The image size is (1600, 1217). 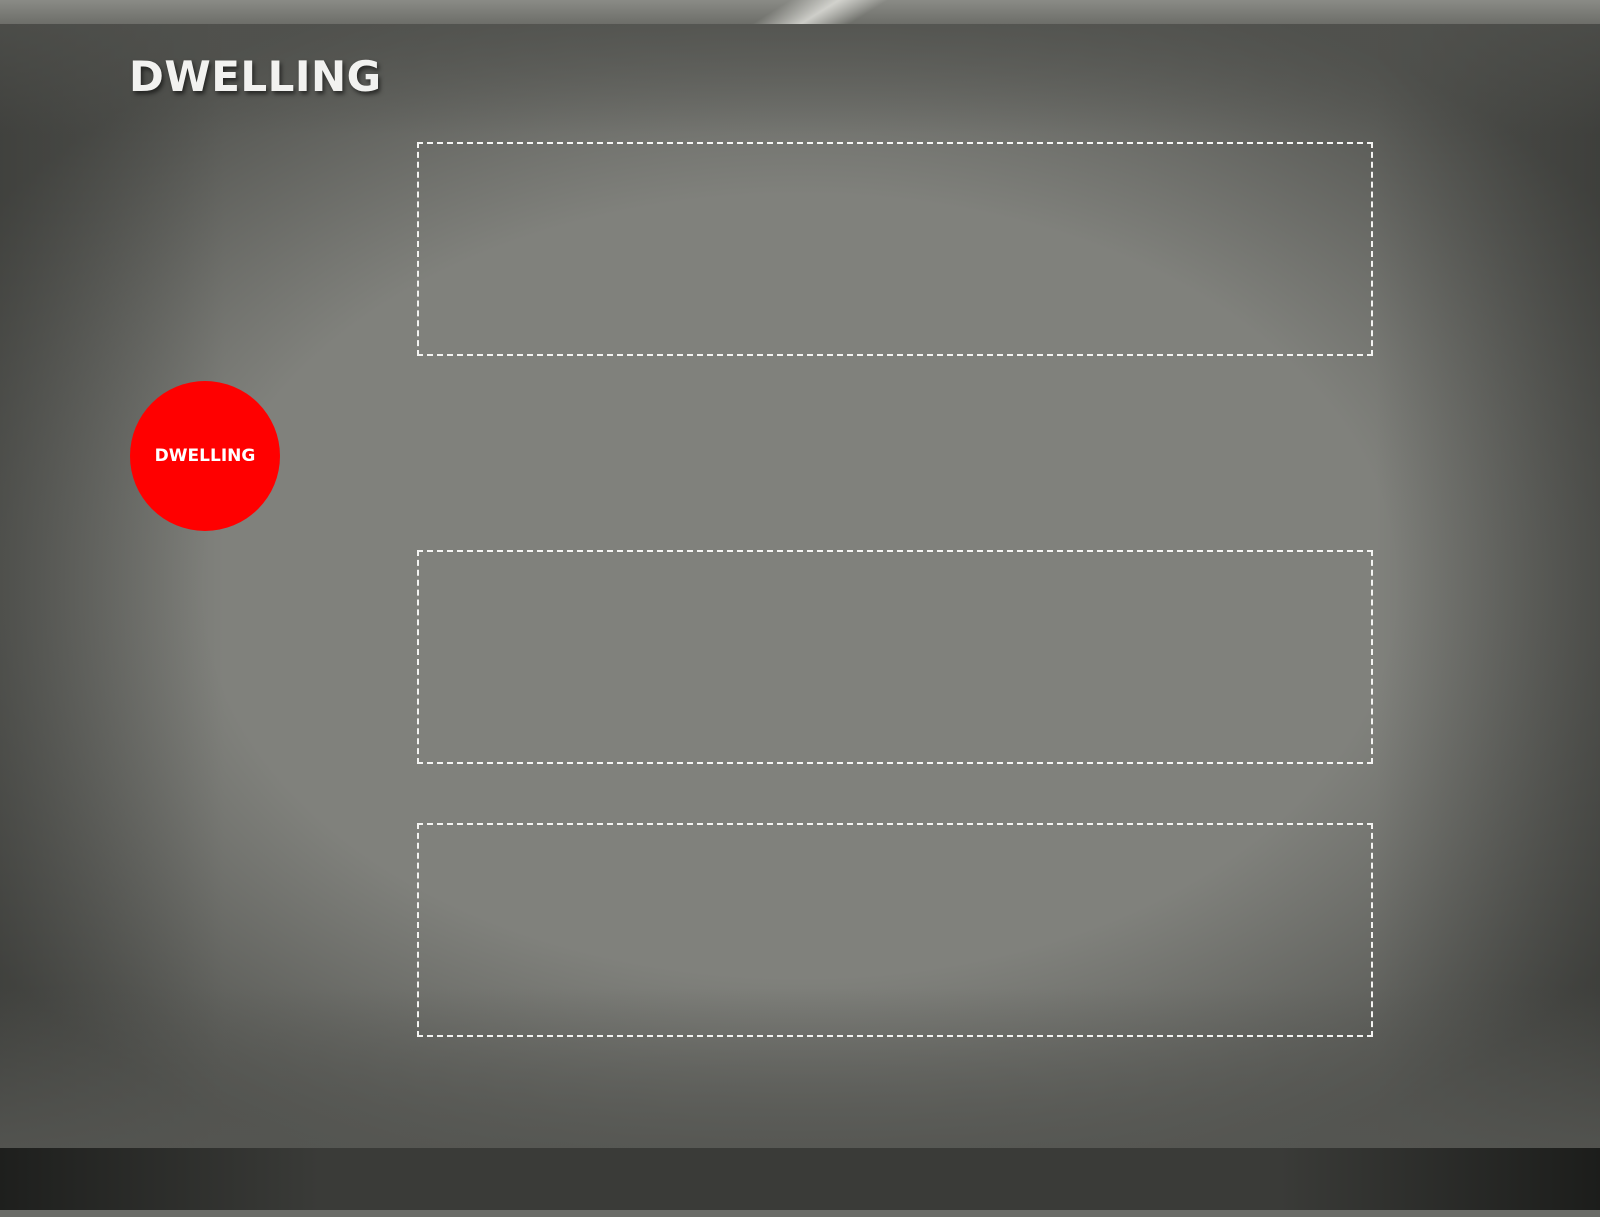 I want to click on dwelling-badge-label: DWELLING, so click(x=205, y=456).